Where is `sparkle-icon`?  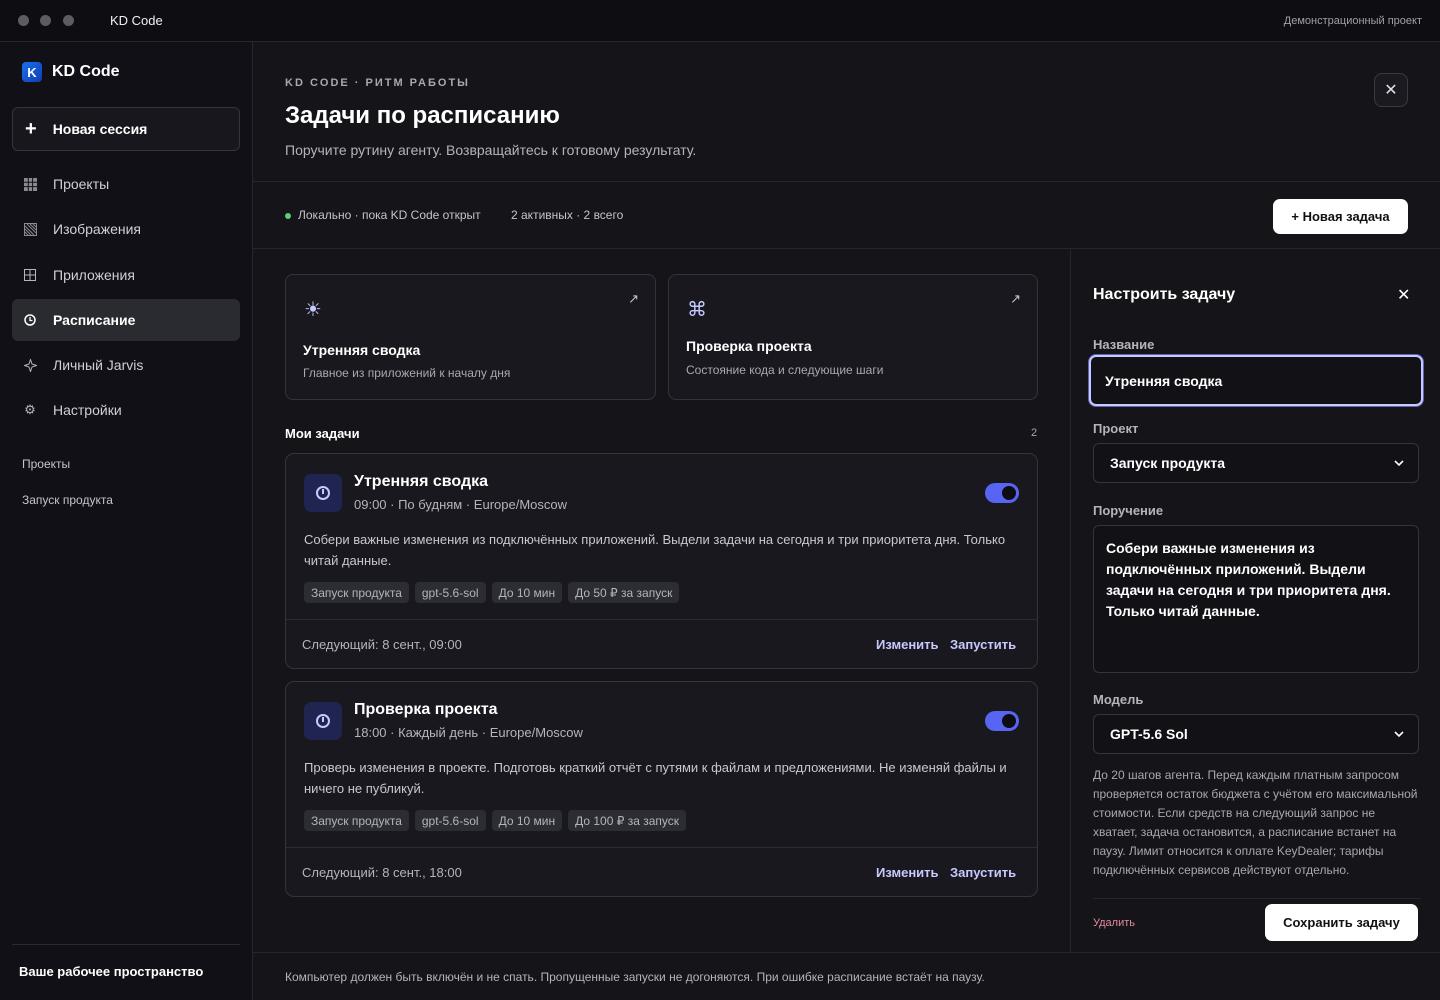 sparkle-icon is located at coordinates (30, 365).